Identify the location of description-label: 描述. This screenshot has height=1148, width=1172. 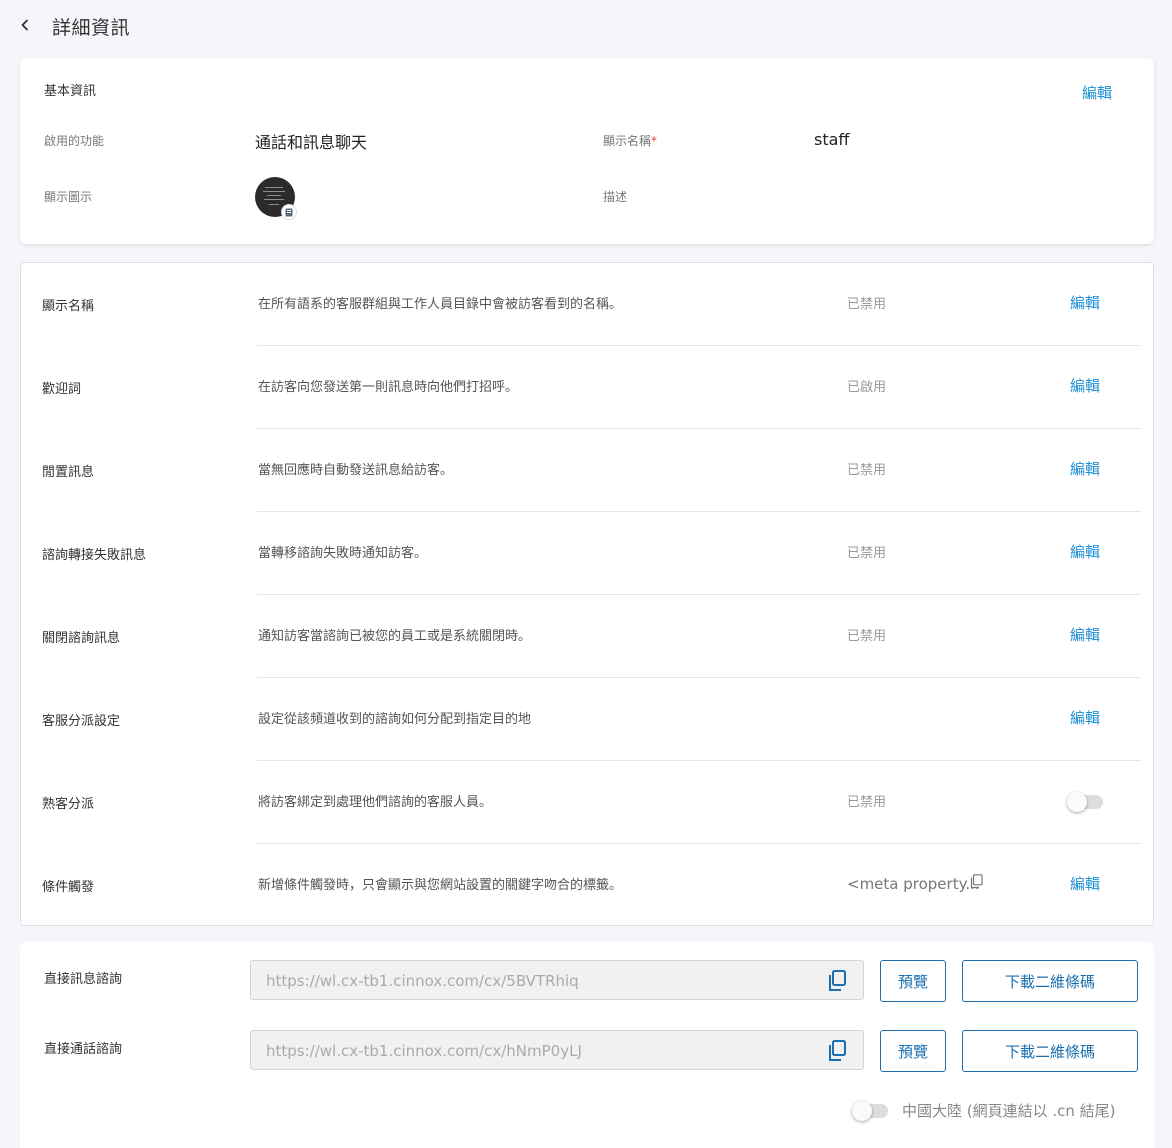
(615, 197).